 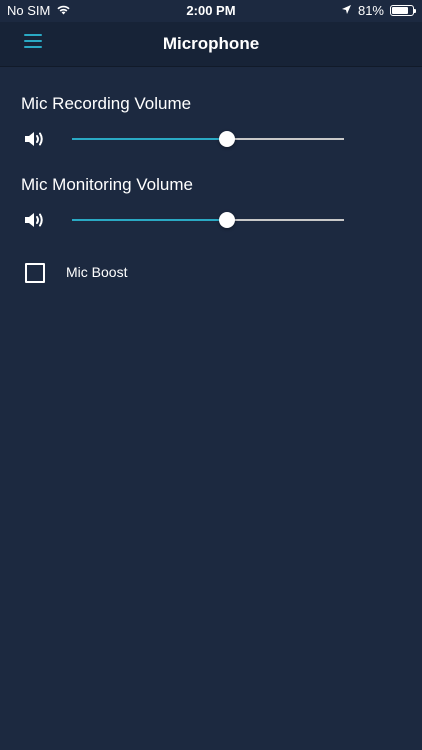 I want to click on mic-boost-checkbox, so click(x=35, y=273).